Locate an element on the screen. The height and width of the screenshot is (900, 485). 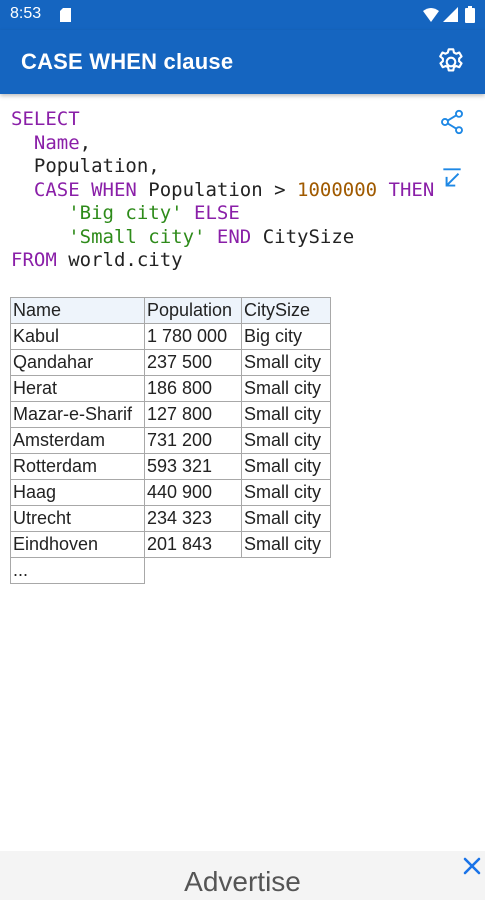
share-button is located at coordinates (452, 122).